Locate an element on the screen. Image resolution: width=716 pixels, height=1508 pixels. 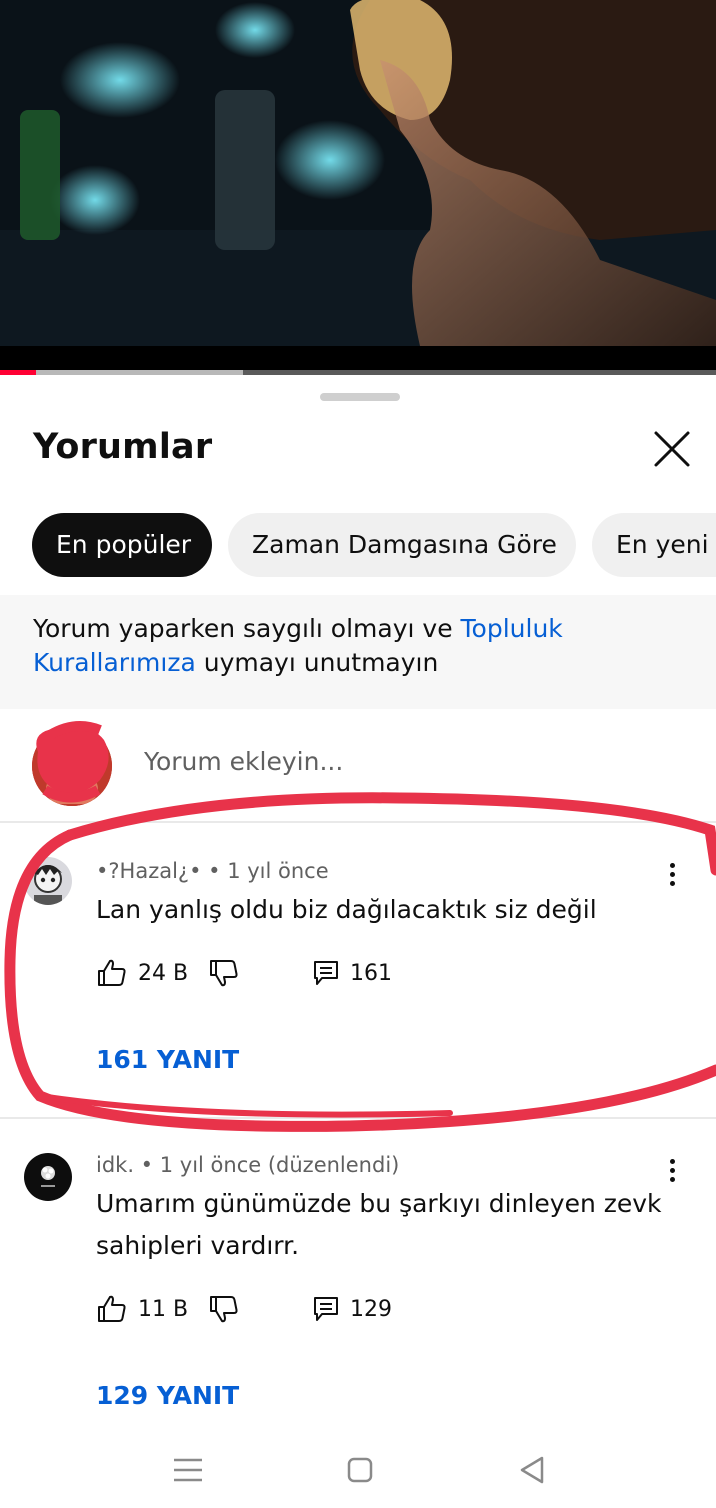
video-progress-played is located at coordinates (18, 372).